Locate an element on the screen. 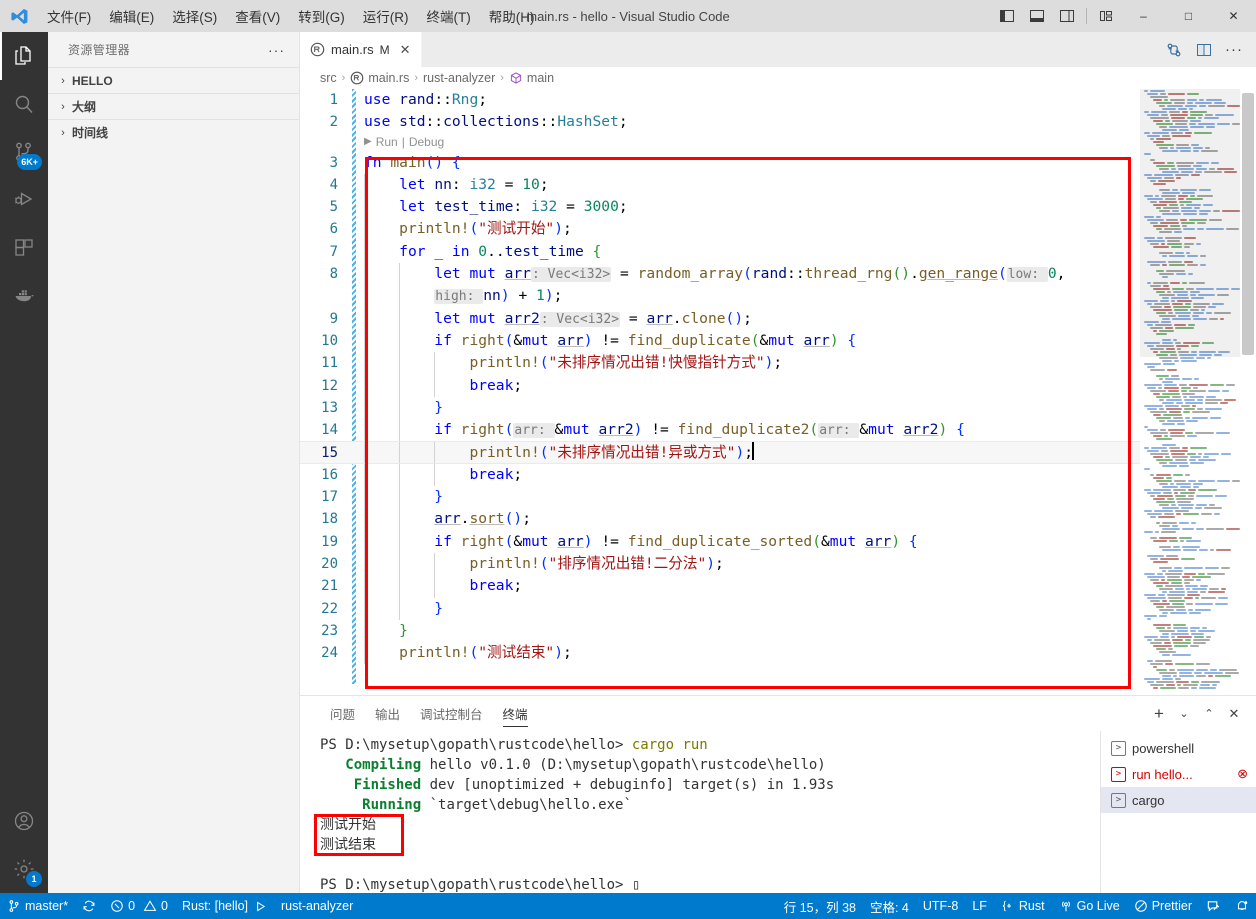 Image resolution: width=1256 pixels, height=919 pixels. sidebar-section-timeline: › 时间线 is located at coordinates (173, 132).